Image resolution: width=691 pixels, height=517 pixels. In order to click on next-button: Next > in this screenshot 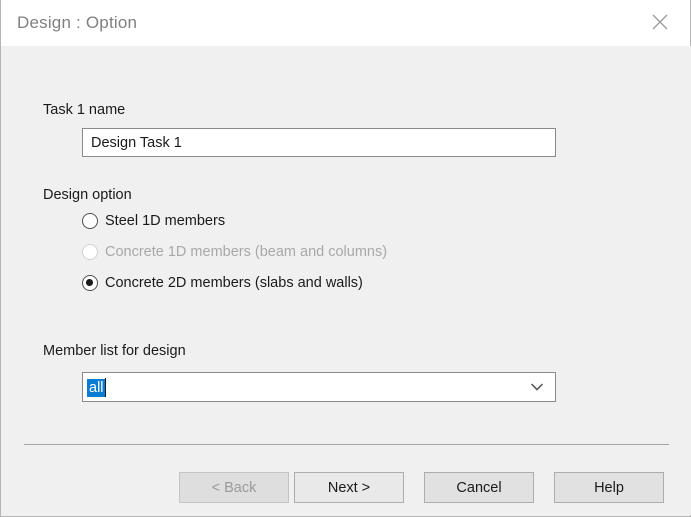, I will do `click(349, 487)`.